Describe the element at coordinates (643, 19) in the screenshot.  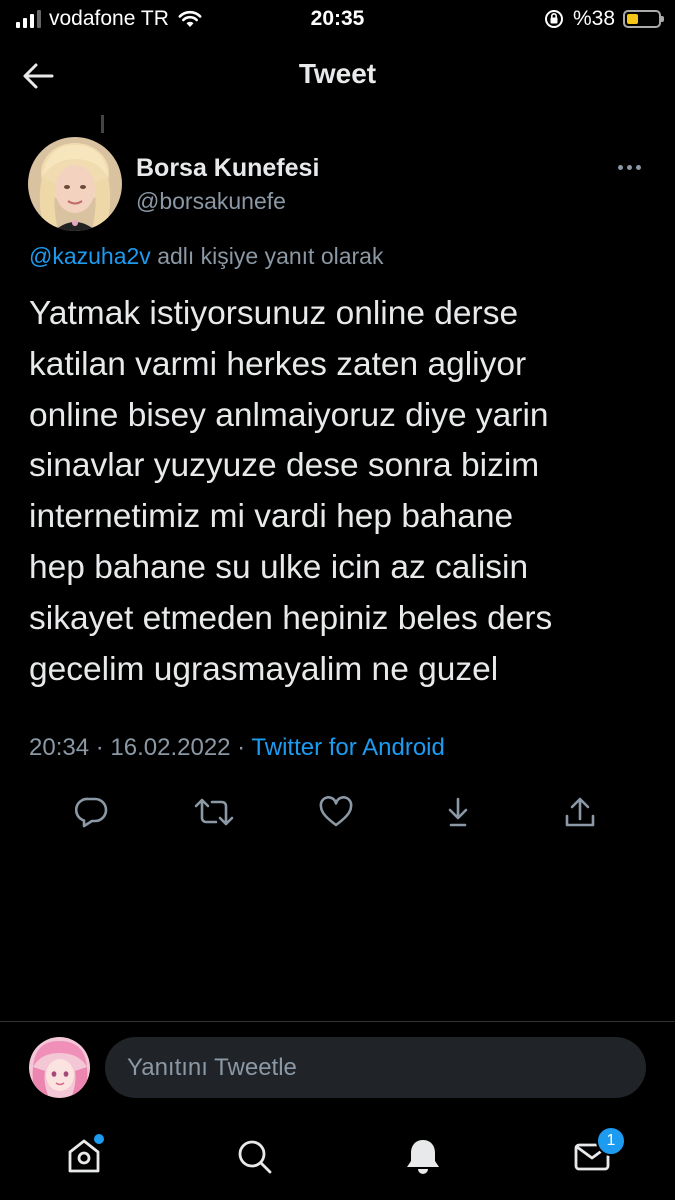
I see `battery-icon` at that location.